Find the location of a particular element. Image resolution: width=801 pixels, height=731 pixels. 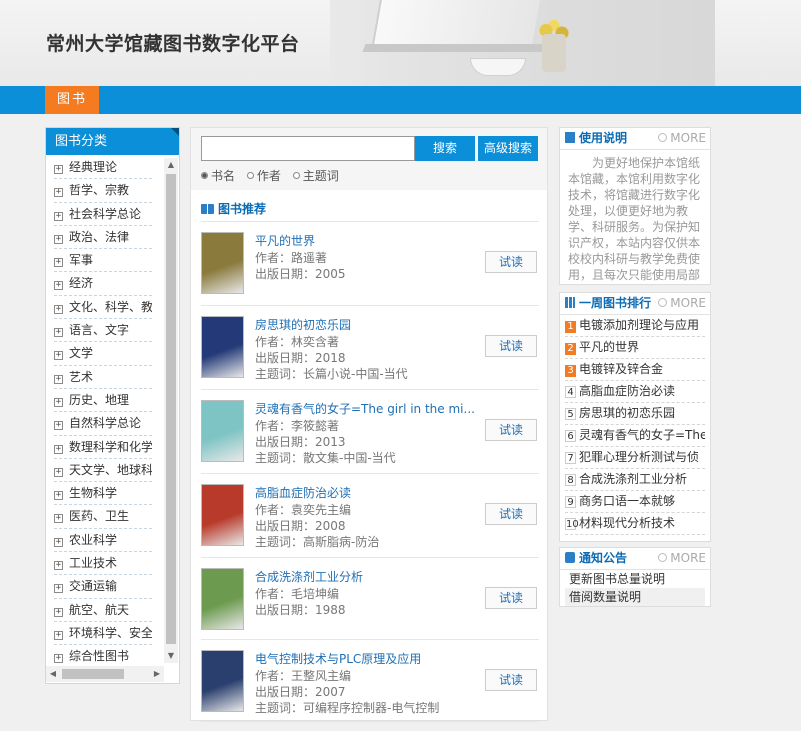

category-item: + 自然科学总论 is located at coordinates (103, 424).